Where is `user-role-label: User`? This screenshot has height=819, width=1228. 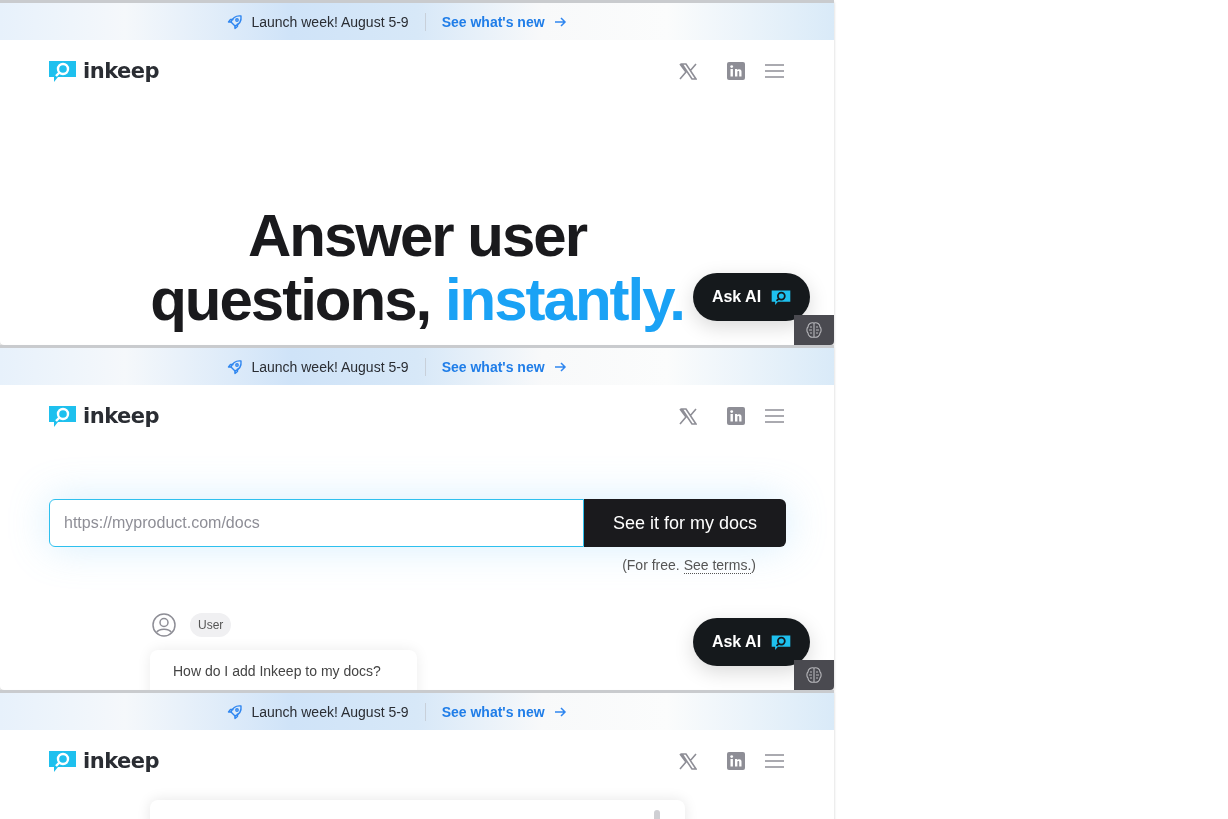 user-role-label: User is located at coordinates (211, 625).